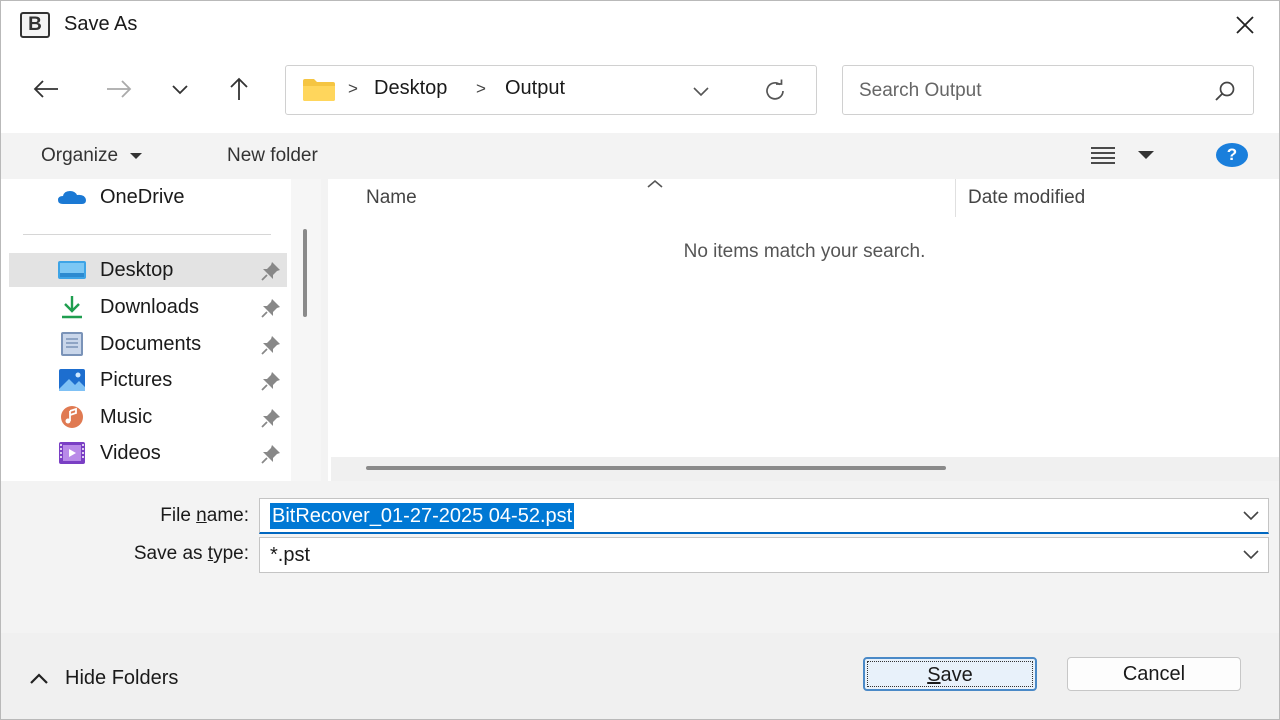 The height and width of the screenshot is (720, 1280). I want to click on chevron-up-icon, so click(39, 678).